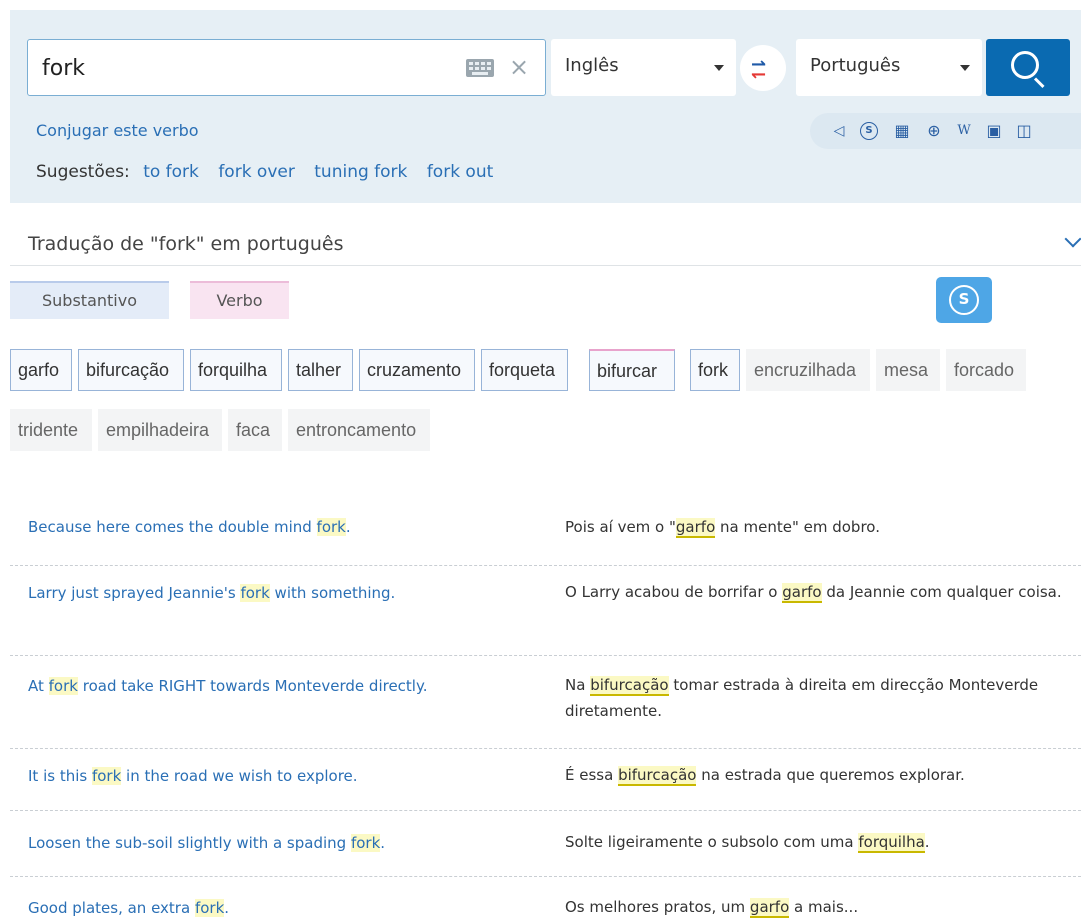 Image resolution: width=1081 pixels, height=922 pixels. Describe the element at coordinates (1025, 65) in the screenshot. I see `search-icon` at that location.